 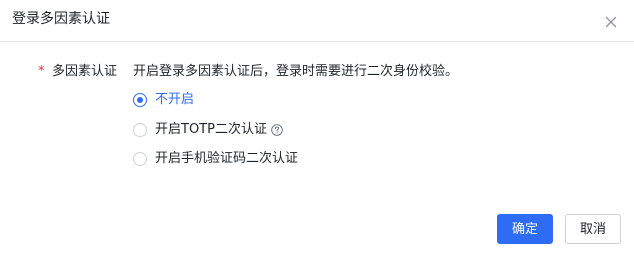 What do you see at coordinates (175, 99) in the screenshot?
I see `radio-label-disabled: 不开启` at bounding box center [175, 99].